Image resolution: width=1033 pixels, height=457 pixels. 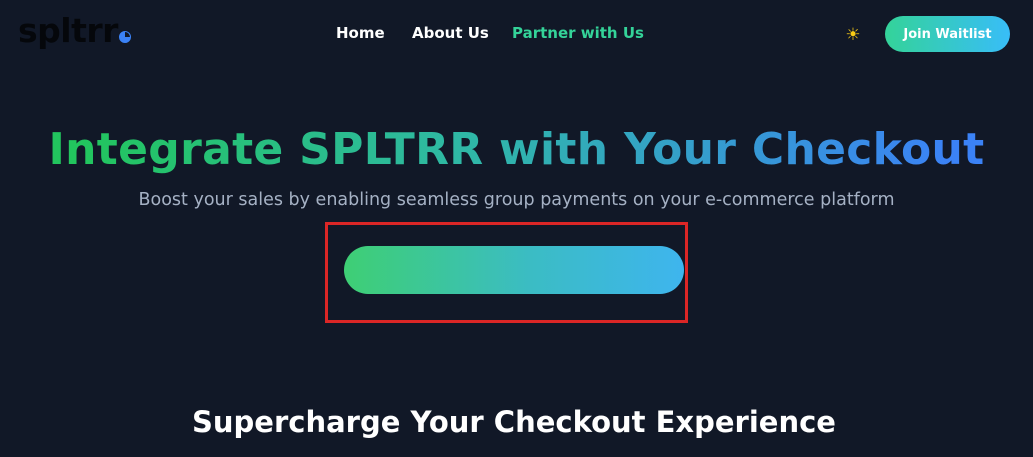 What do you see at coordinates (462, 33) in the screenshot?
I see `nav-about-us: About Us` at bounding box center [462, 33].